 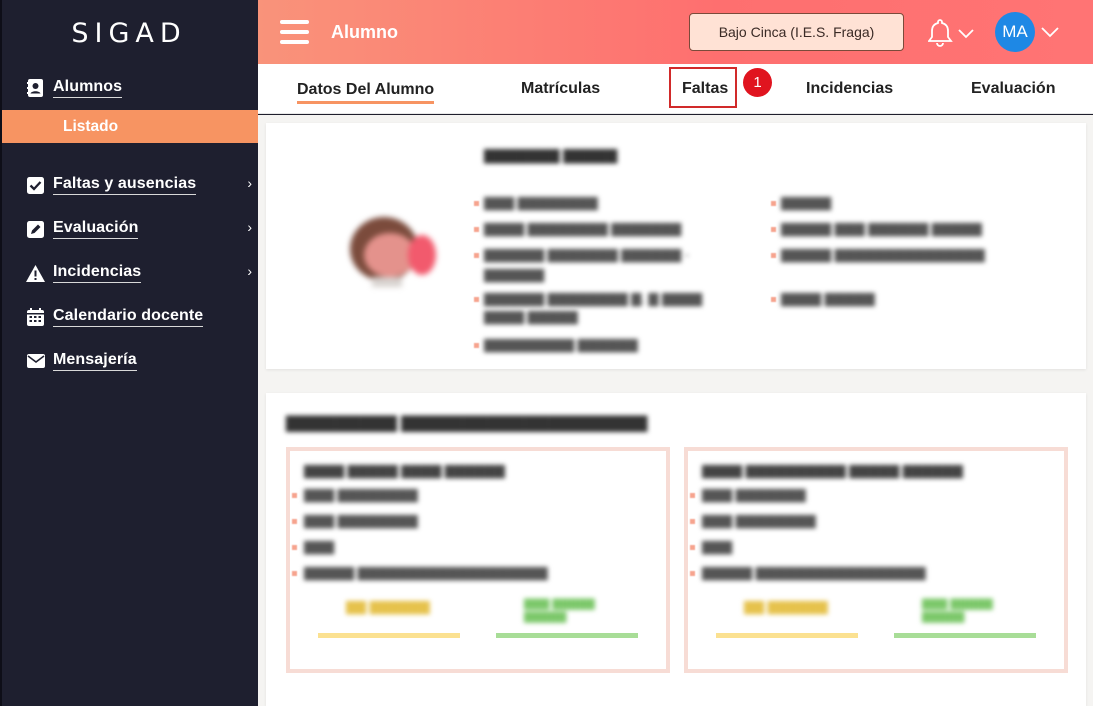 What do you see at coordinates (130, 126) in the screenshot?
I see `sidebar-subitem-listado: Listado` at bounding box center [130, 126].